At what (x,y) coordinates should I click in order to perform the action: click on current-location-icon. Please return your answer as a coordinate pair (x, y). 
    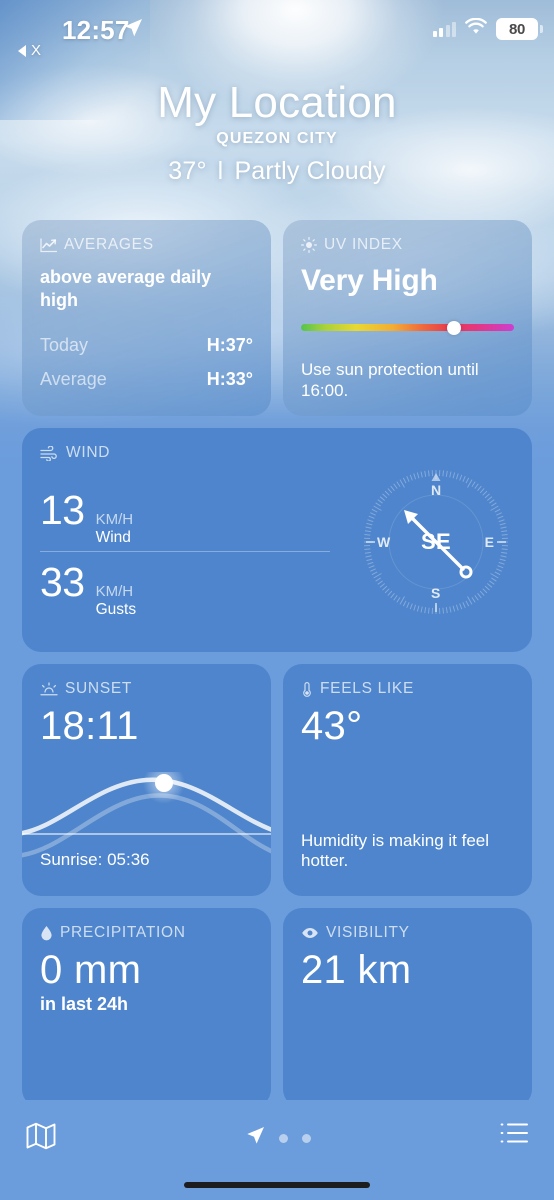
    Looking at the image, I should click on (255, 1138).